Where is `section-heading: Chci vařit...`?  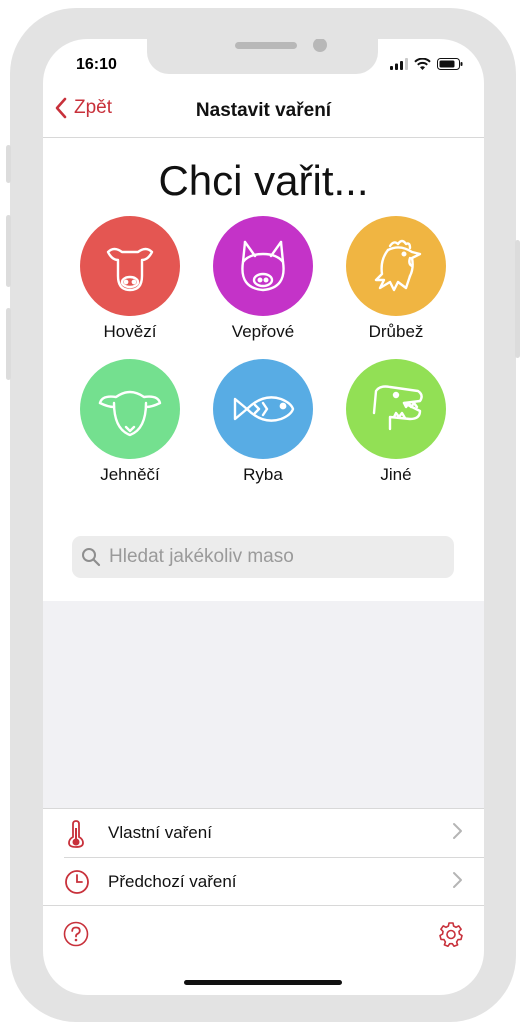 section-heading: Chci vařit... is located at coordinates (263, 180).